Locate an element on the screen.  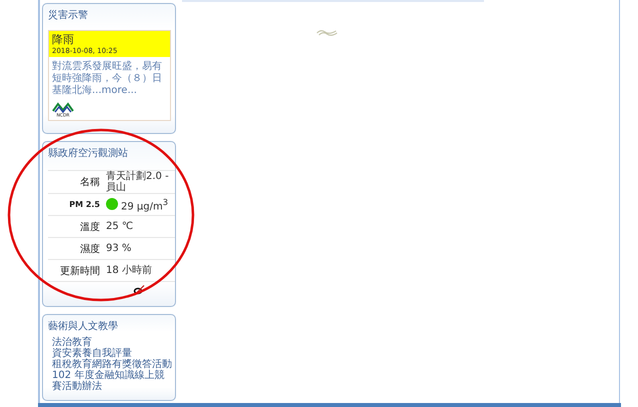
wave-icon is located at coordinates (327, 32).